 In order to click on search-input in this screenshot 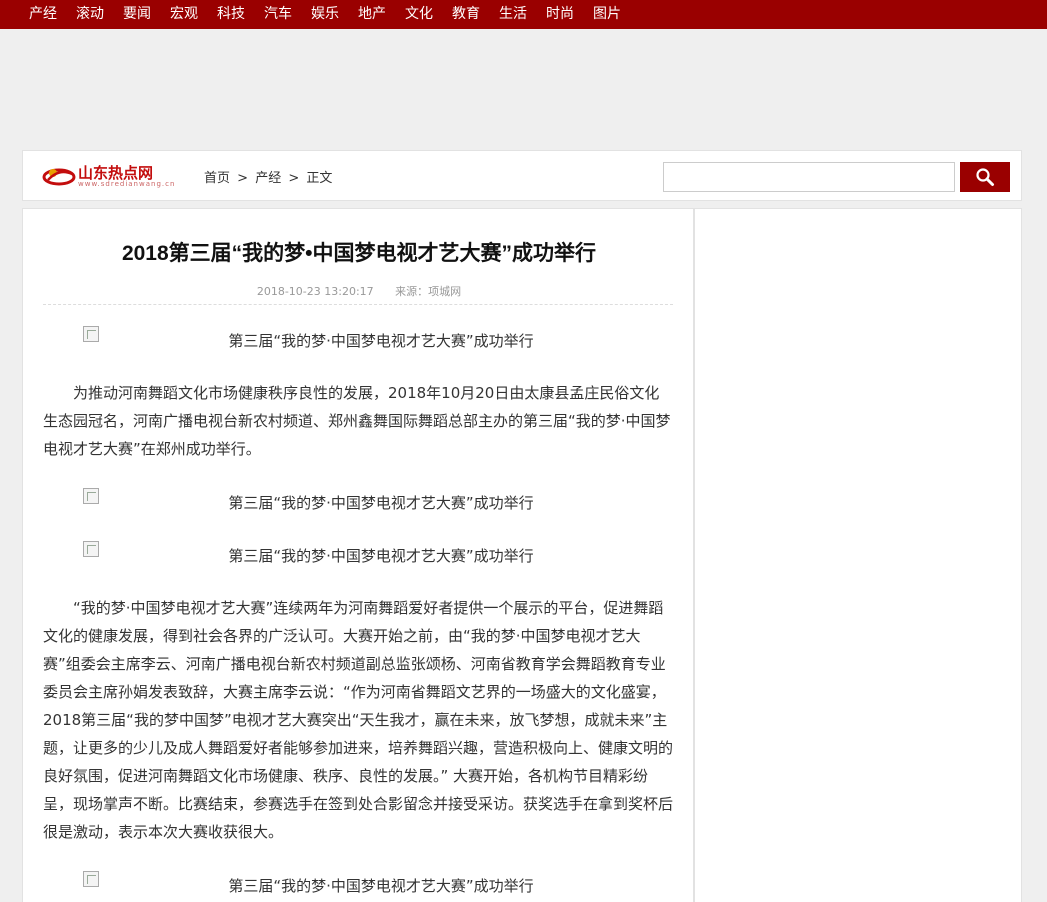, I will do `click(809, 177)`.